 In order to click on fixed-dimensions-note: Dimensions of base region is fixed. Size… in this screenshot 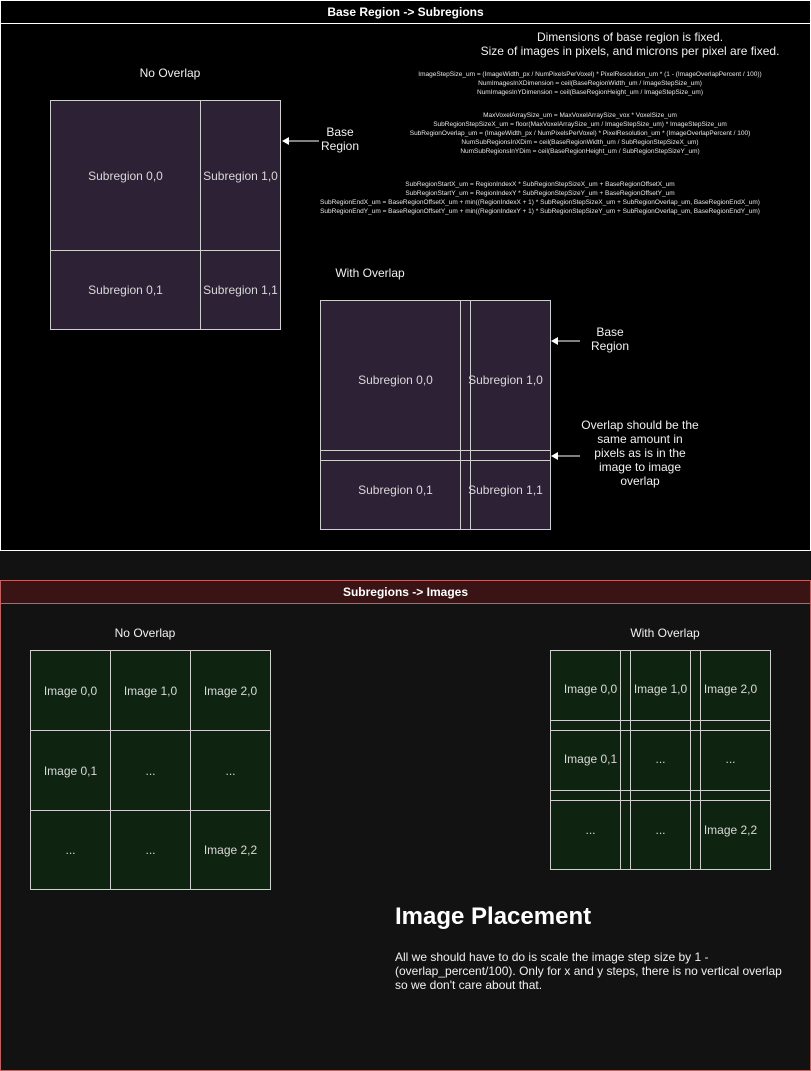, I will do `click(630, 44)`.